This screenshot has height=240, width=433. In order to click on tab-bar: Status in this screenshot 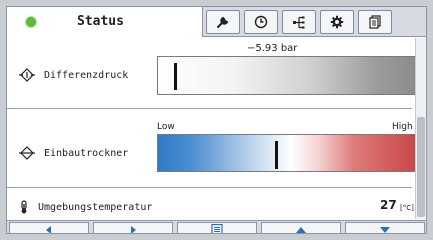, I will do `click(216, 22)`.